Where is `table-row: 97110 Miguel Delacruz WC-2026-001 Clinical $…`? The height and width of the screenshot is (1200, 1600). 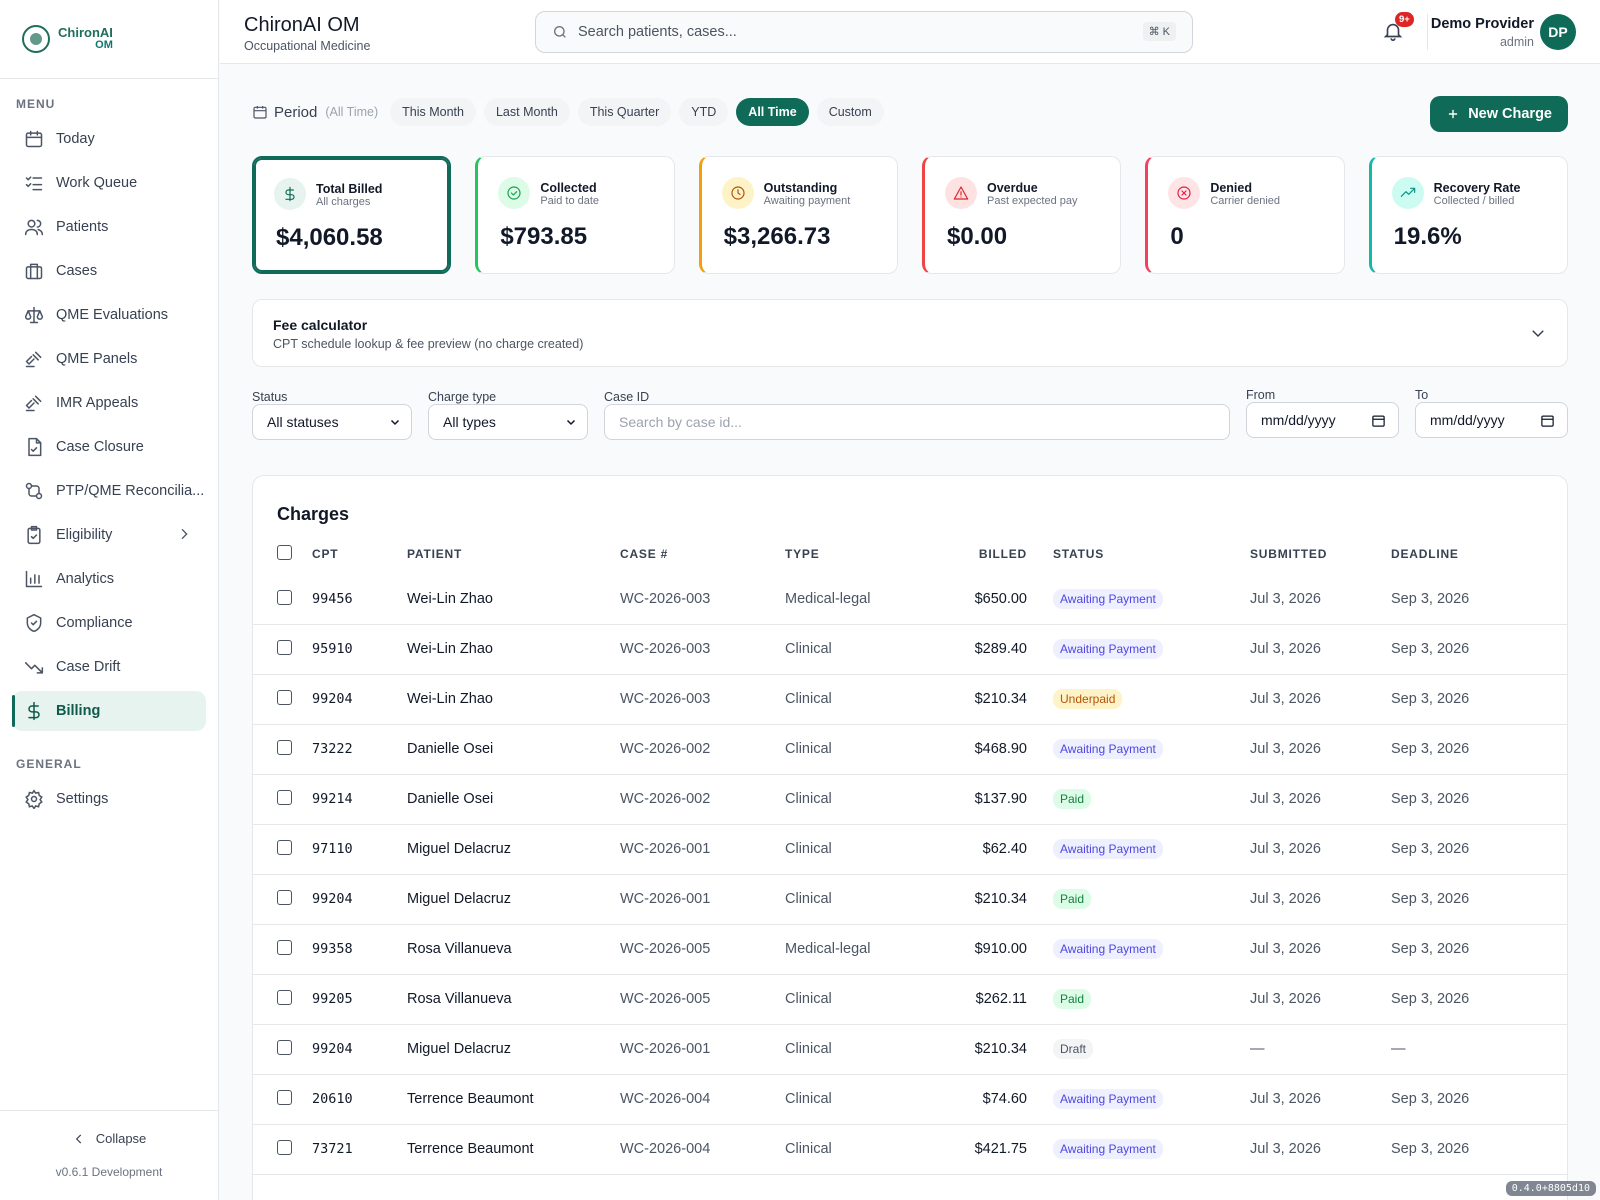
table-row: 97110 Miguel Delacruz WC-2026-001 Clinical $… is located at coordinates (910, 849).